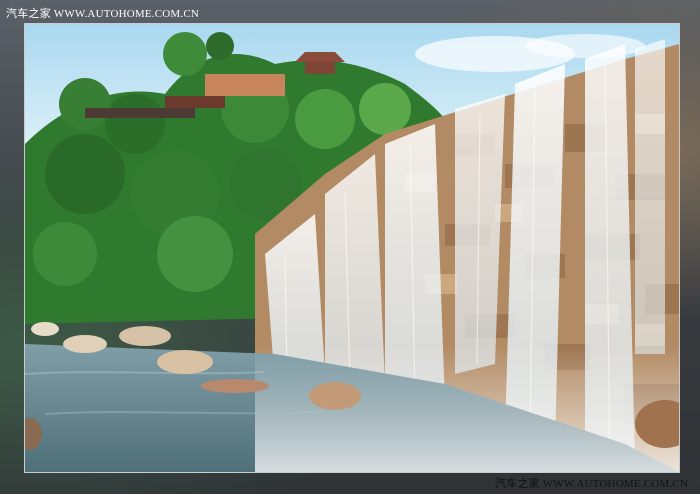  Describe the element at coordinates (103, 14) in the screenshot. I see `watermark-top: 汽车之家 WWW.AUTOHOME.COM.CN` at that location.